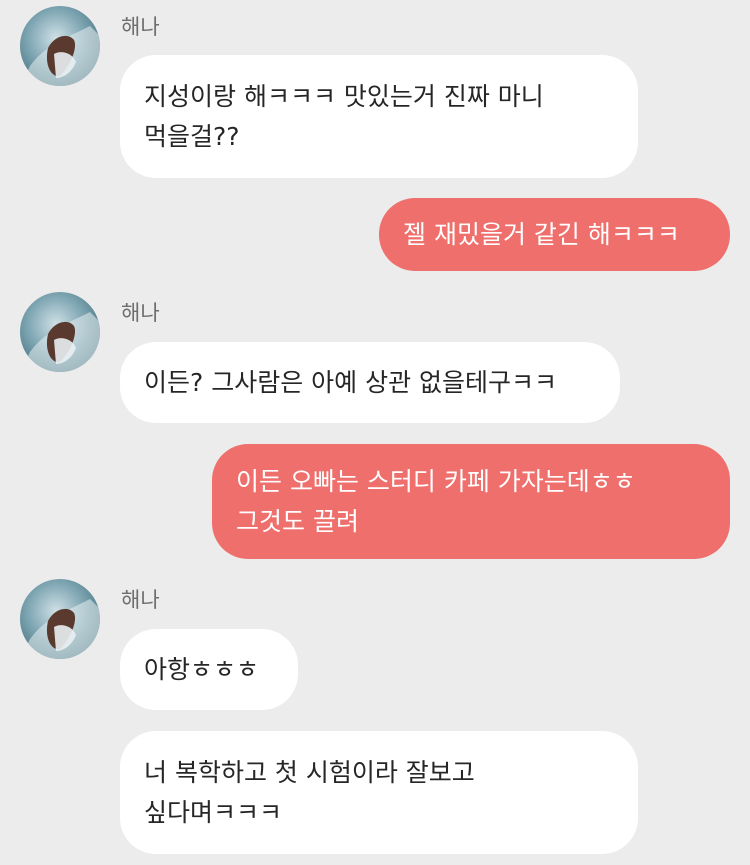  What do you see at coordinates (351, 382) in the screenshot?
I see `message-text: 이든? 그사람은 아예 상관 없을테구ㅋㅋ` at bounding box center [351, 382].